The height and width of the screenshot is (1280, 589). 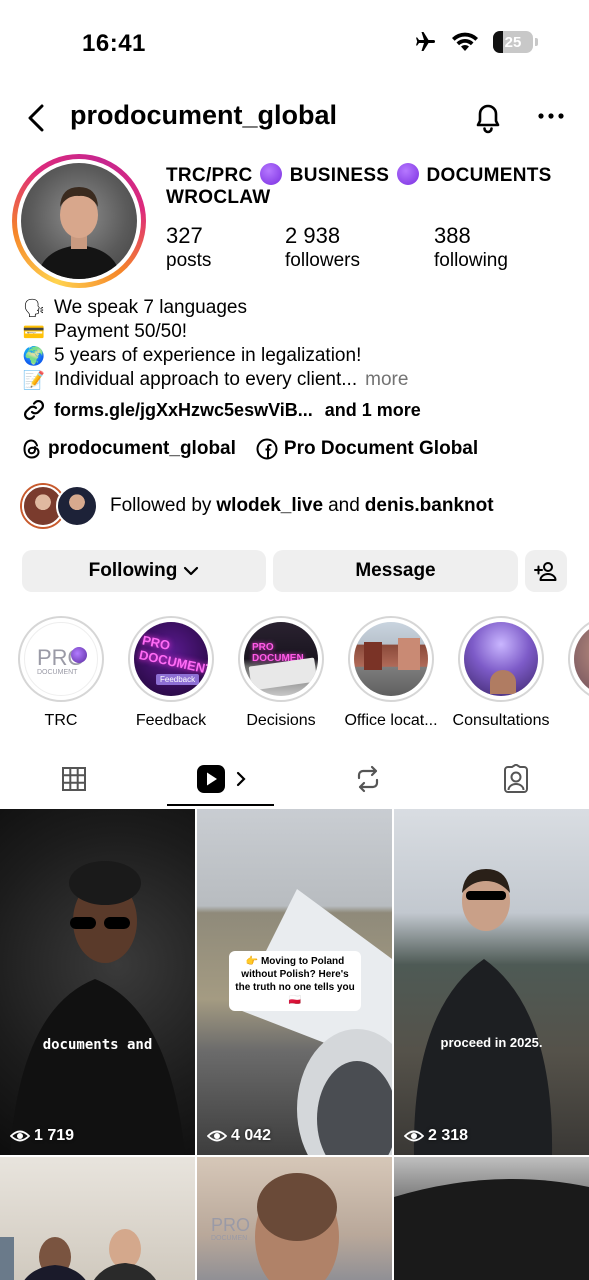 What do you see at coordinates (429, 506) in the screenshot?
I see `followed-by-user-2: denis.banknot` at bounding box center [429, 506].